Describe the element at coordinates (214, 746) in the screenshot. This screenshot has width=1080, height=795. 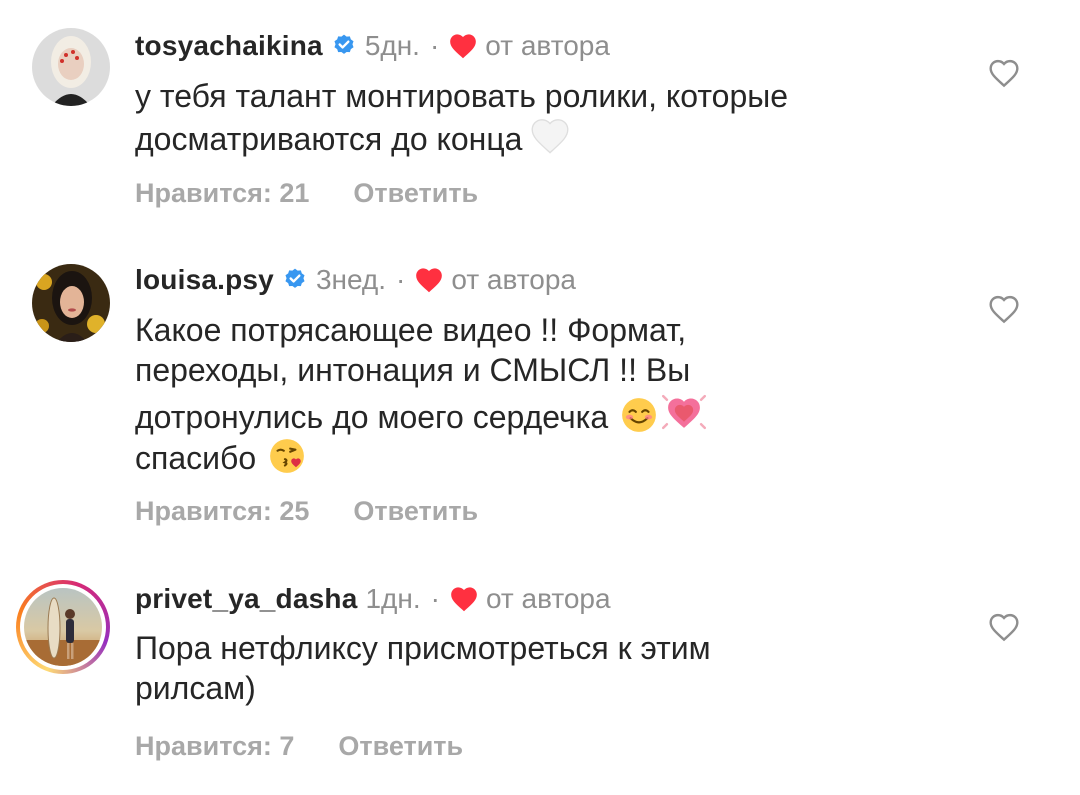
I see `likes-count: Нравится: 7` at that location.